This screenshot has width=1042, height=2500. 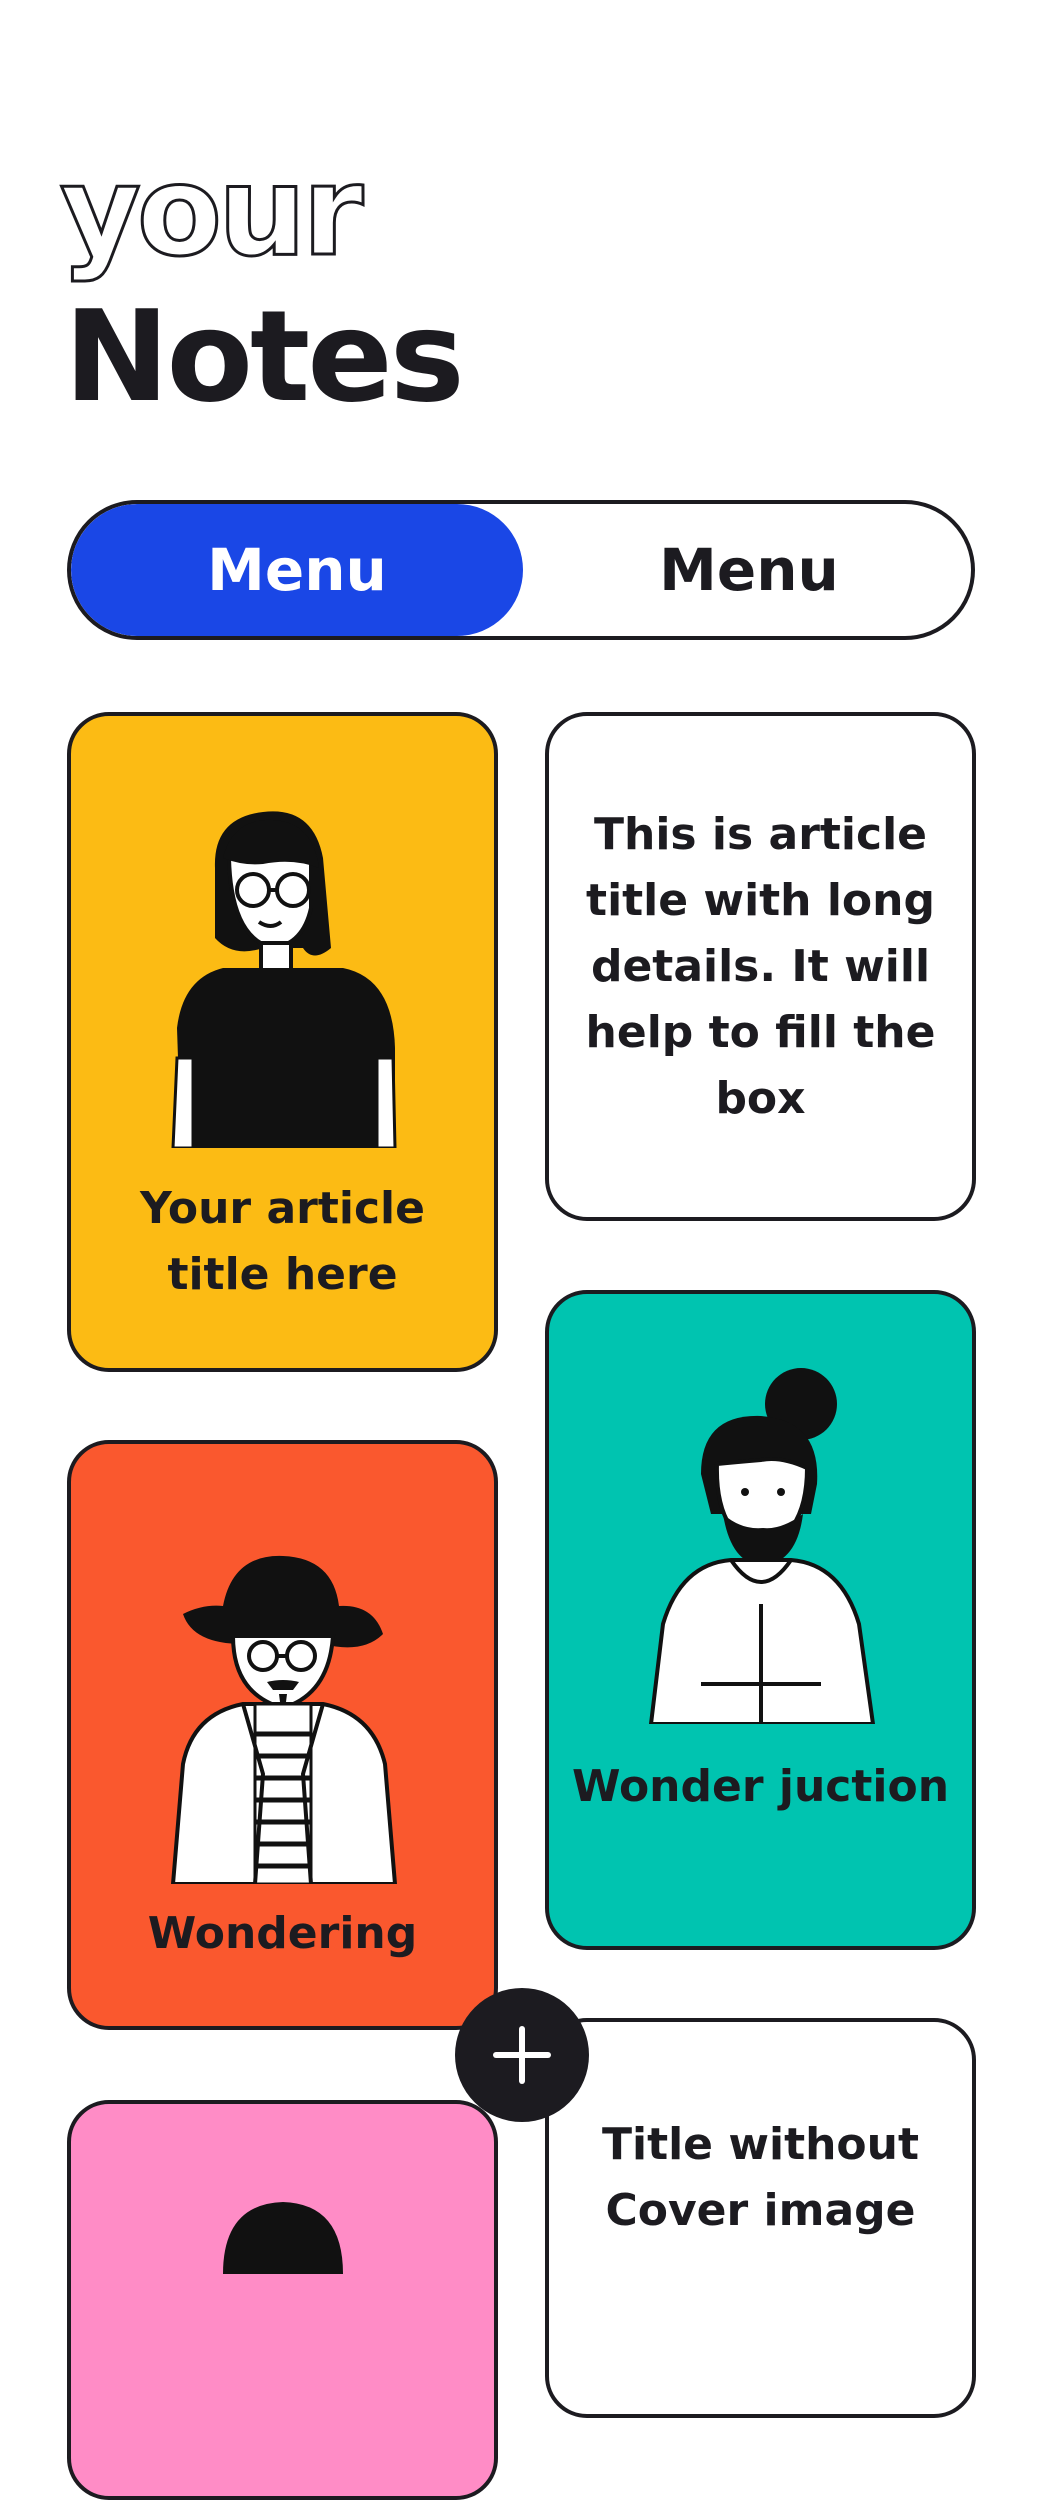 What do you see at coordinates (760, 2177) in the screenshot?
I see `card-title: Title without Cover image` at bounding box center [760, 2177].